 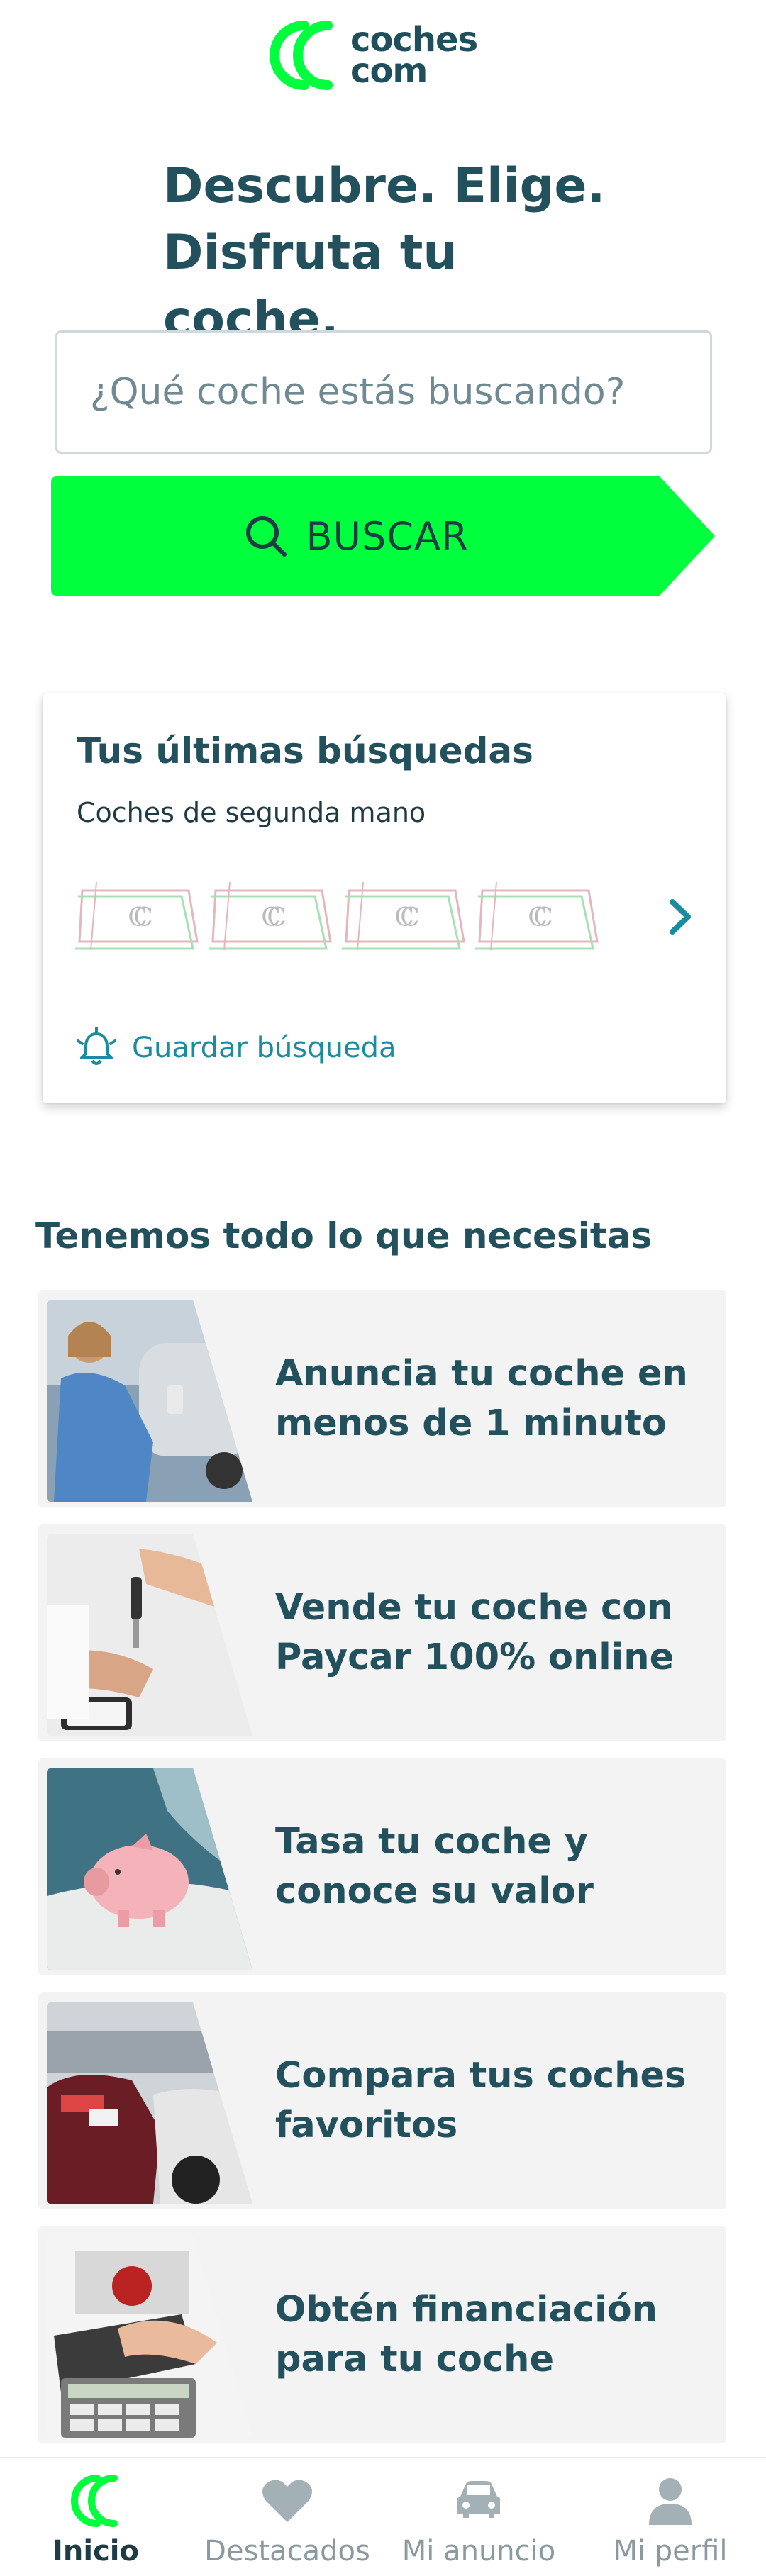 I want to click on bottom-navigation: Inicio Destacados Mi anuncio Mi perfil, so click(x=383, y=2516).